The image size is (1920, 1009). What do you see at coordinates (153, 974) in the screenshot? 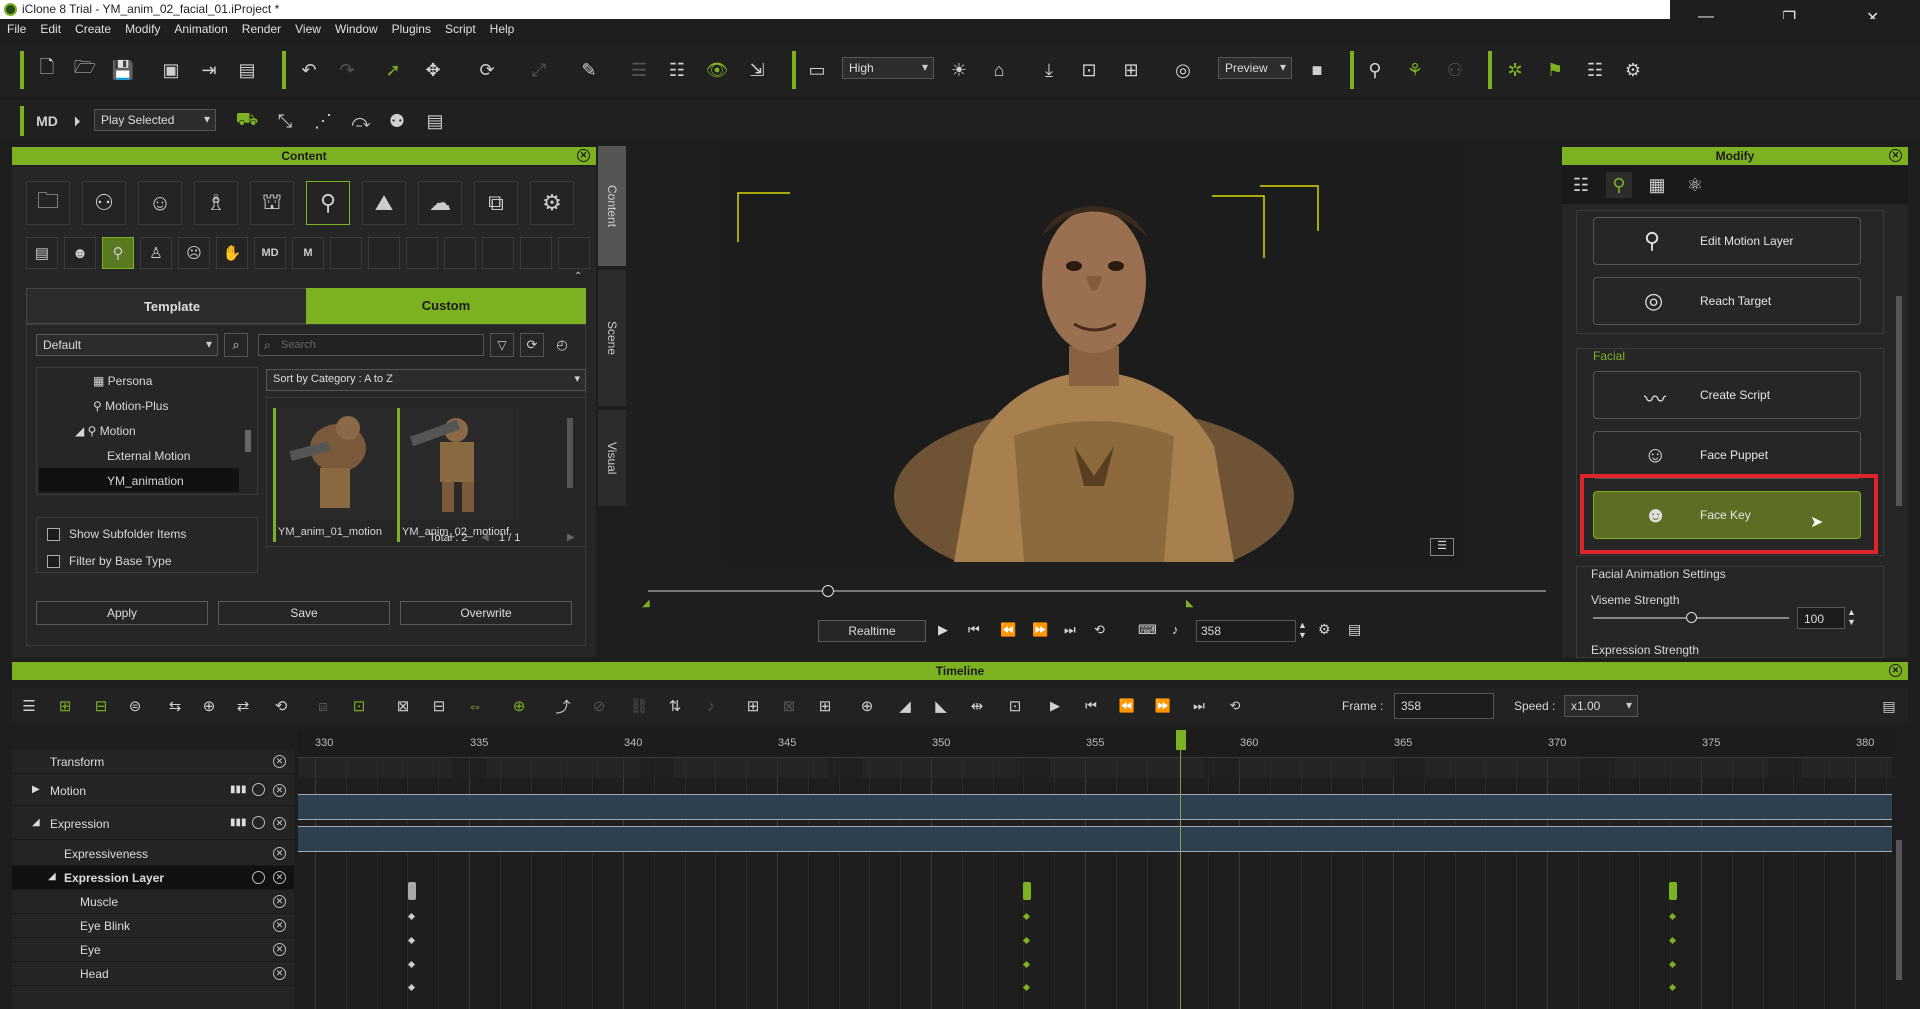
I see `track-head: Head ✕` at bounding box center [153, 974].